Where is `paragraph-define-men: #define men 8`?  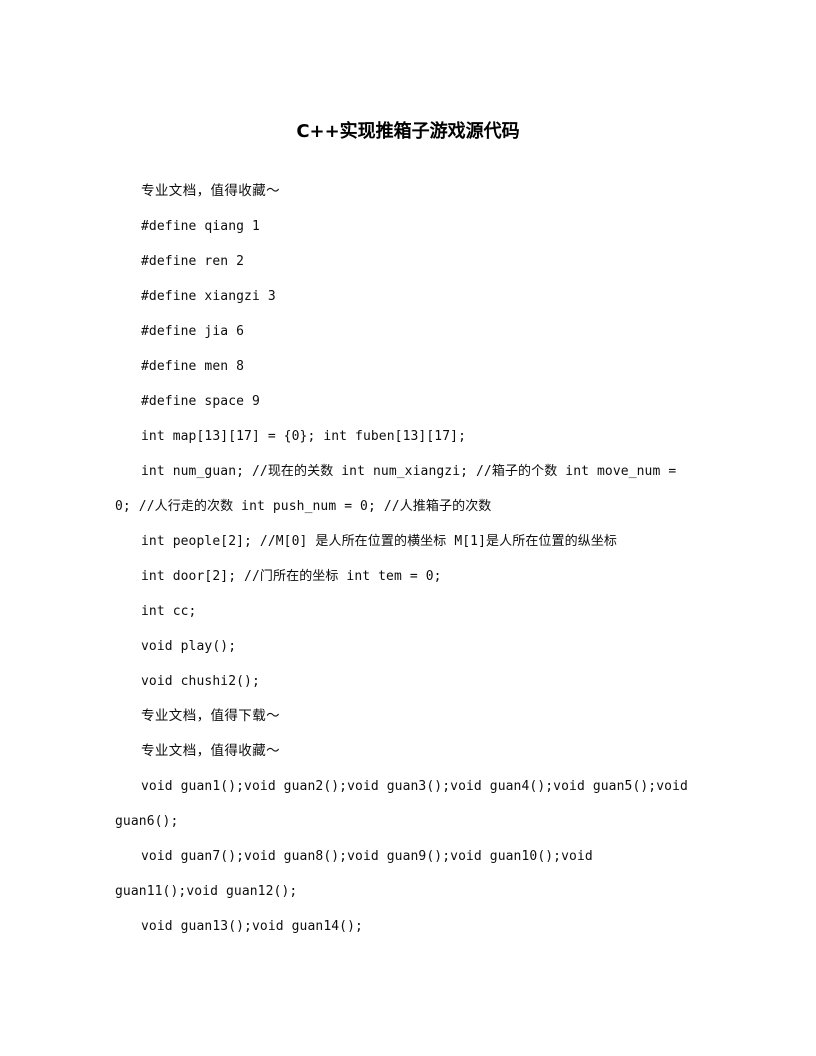
paragraph-define-men: #define men 8 is located at coordinates (193, 366).